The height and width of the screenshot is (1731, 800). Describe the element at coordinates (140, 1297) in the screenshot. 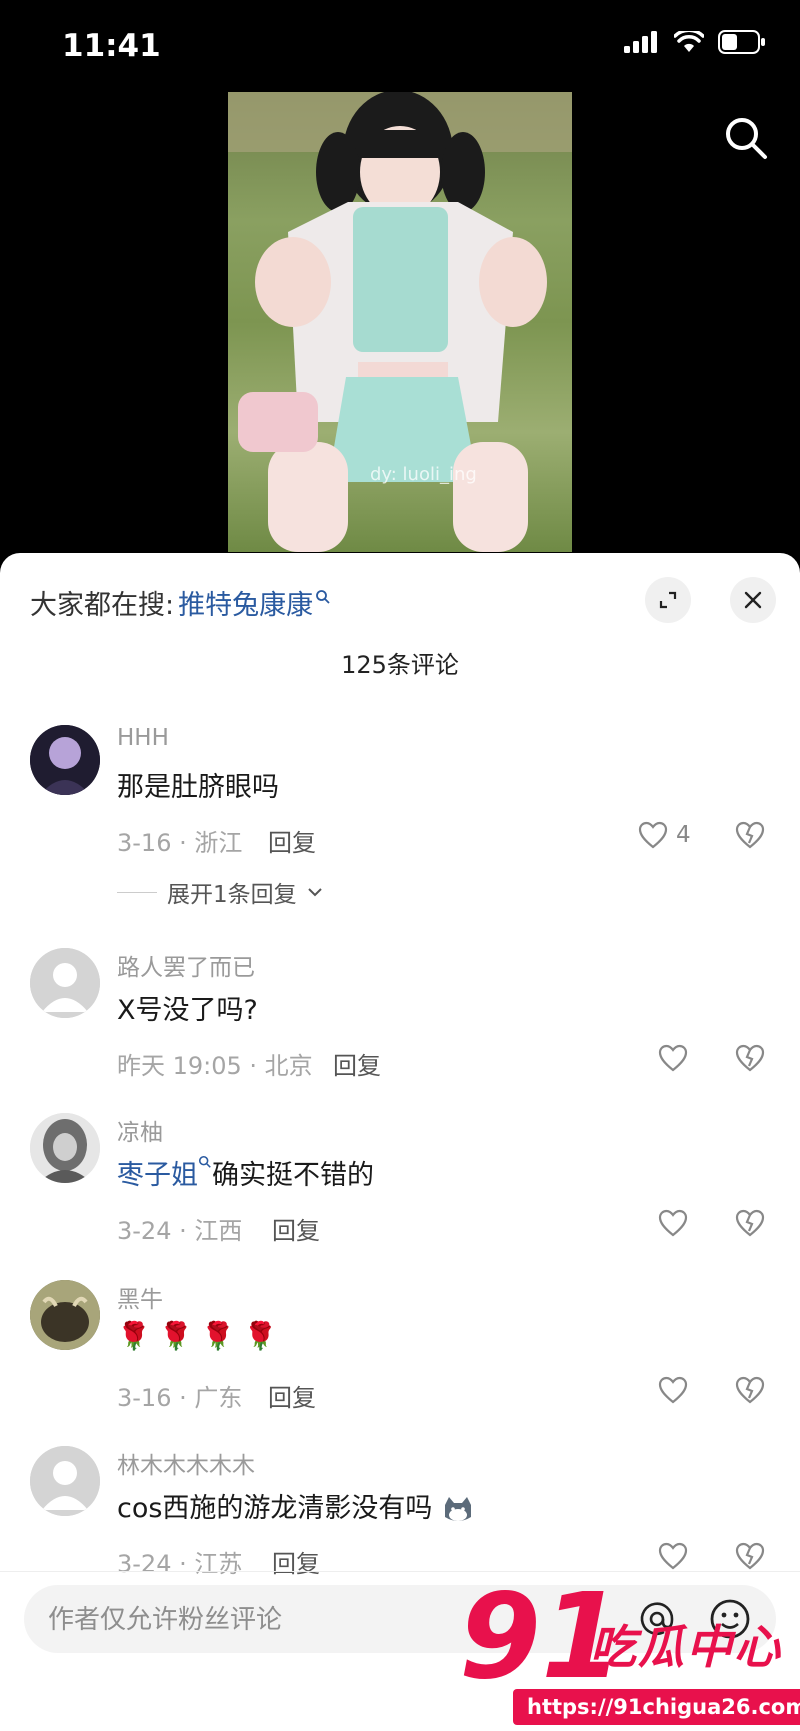

I see `comment-author: 黑牛` at that location.